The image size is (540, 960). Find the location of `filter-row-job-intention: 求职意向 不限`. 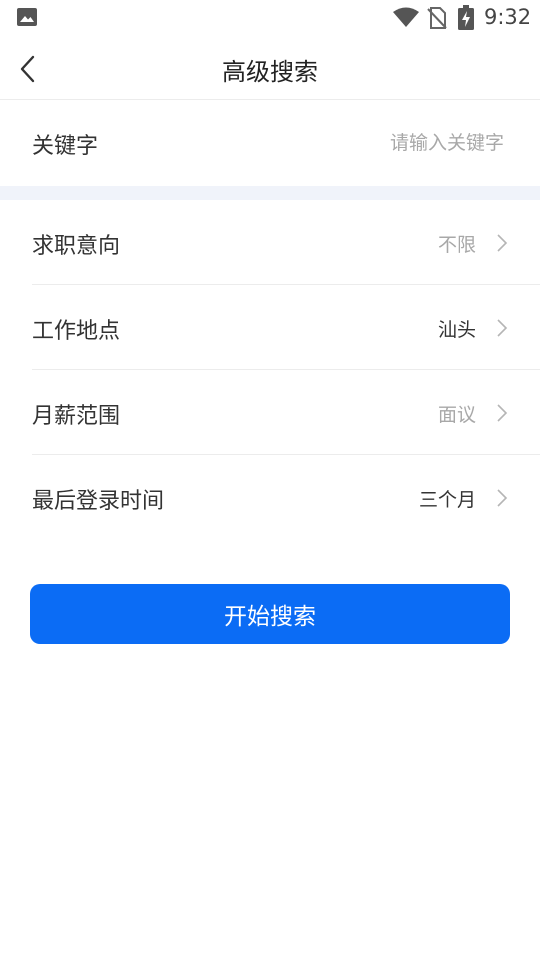

filter-row-job-intention: 求职意向 不限 is located at coordinates (270, 242).